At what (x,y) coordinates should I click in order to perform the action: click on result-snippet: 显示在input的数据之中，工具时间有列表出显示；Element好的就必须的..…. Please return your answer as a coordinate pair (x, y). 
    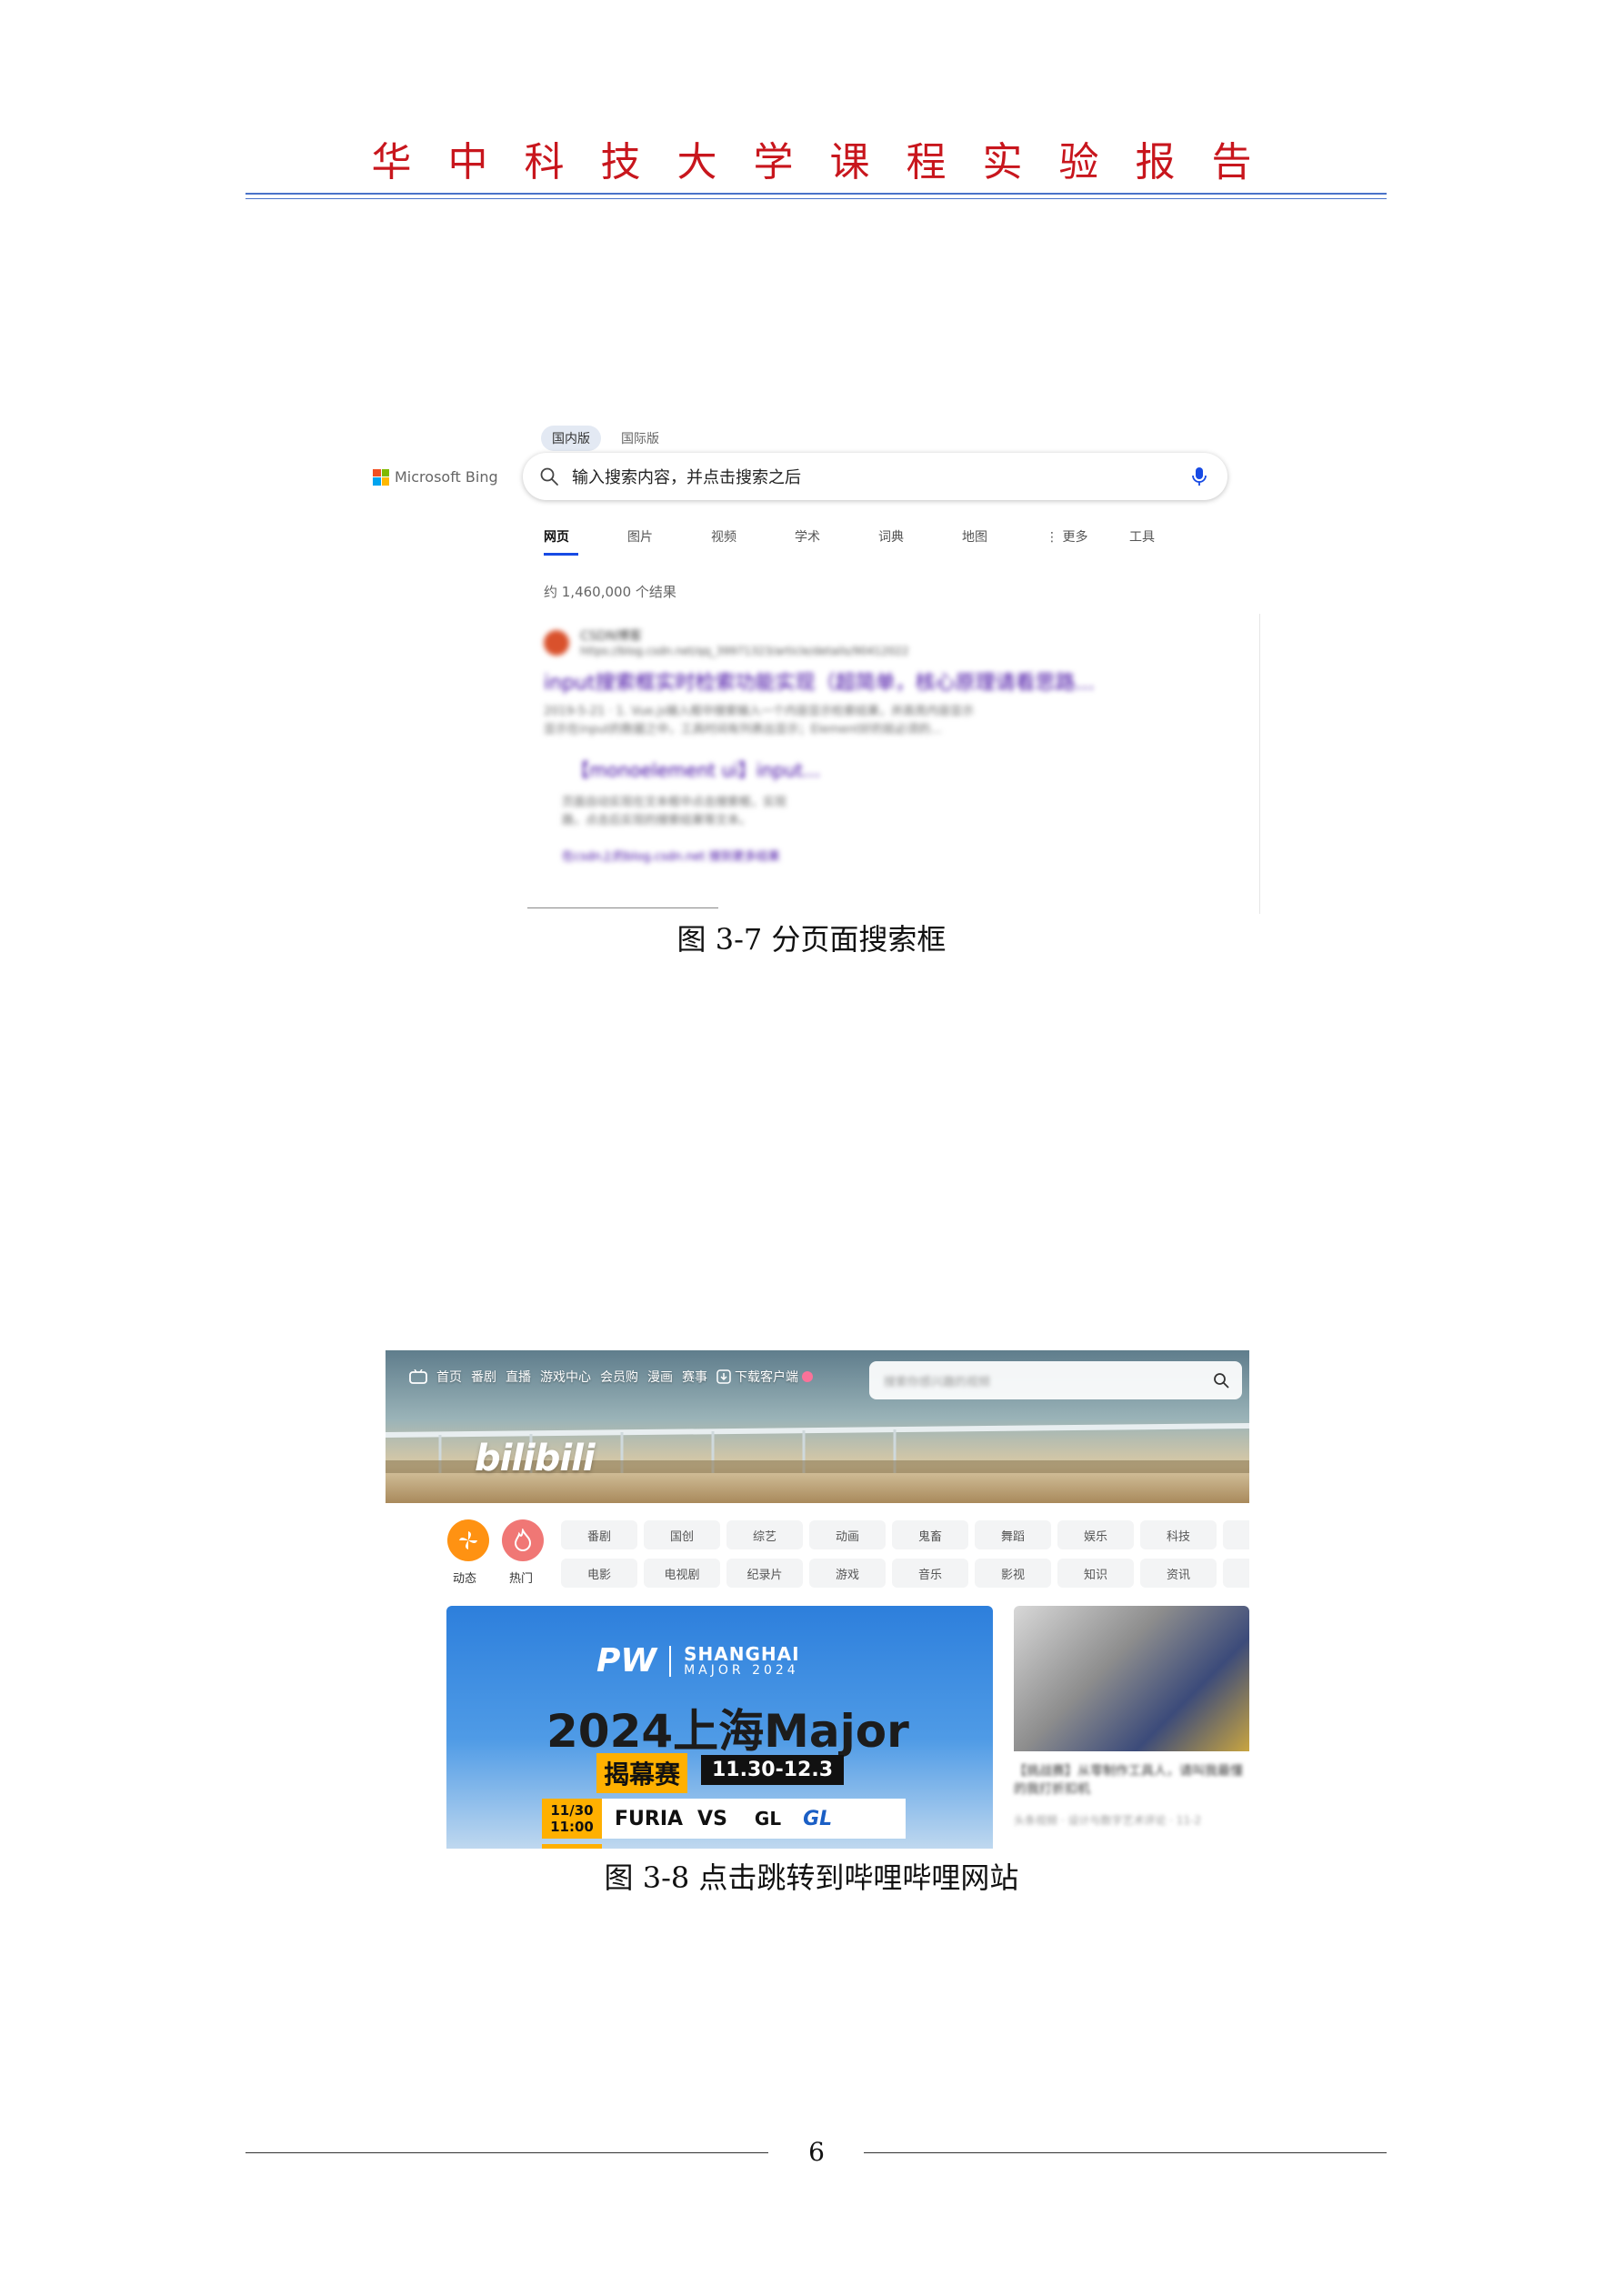
    Looking at the image, I should click on (743, 730).